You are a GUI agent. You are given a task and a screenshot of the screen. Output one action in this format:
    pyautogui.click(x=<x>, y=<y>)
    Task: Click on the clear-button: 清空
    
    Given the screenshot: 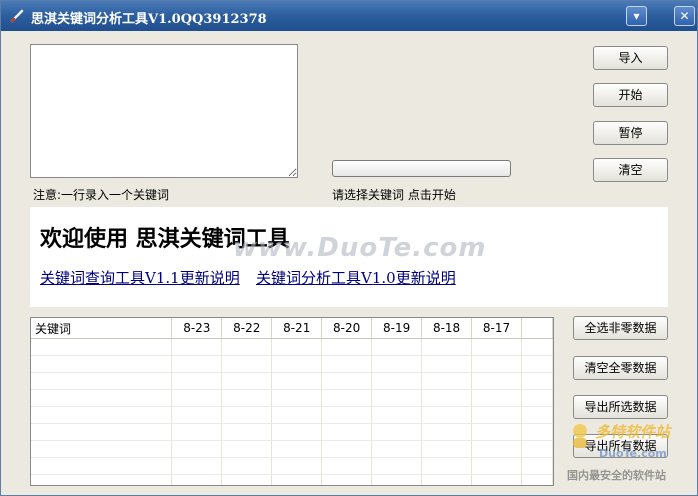 What is the action you would take?
    pyautogui.click(x=630, y=170)
    